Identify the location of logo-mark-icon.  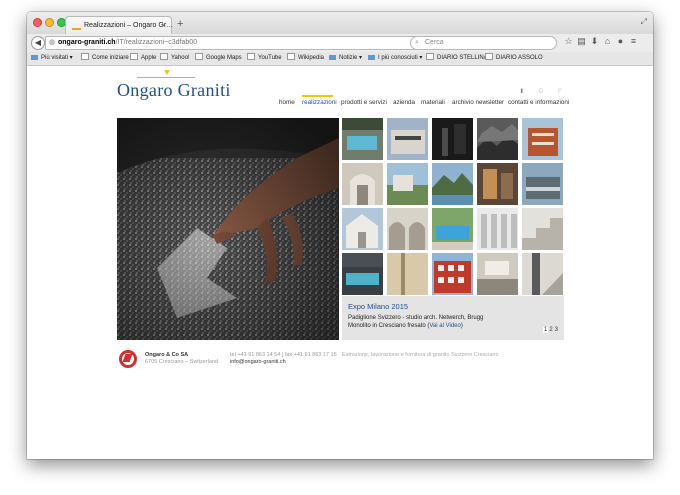
(167, 72).